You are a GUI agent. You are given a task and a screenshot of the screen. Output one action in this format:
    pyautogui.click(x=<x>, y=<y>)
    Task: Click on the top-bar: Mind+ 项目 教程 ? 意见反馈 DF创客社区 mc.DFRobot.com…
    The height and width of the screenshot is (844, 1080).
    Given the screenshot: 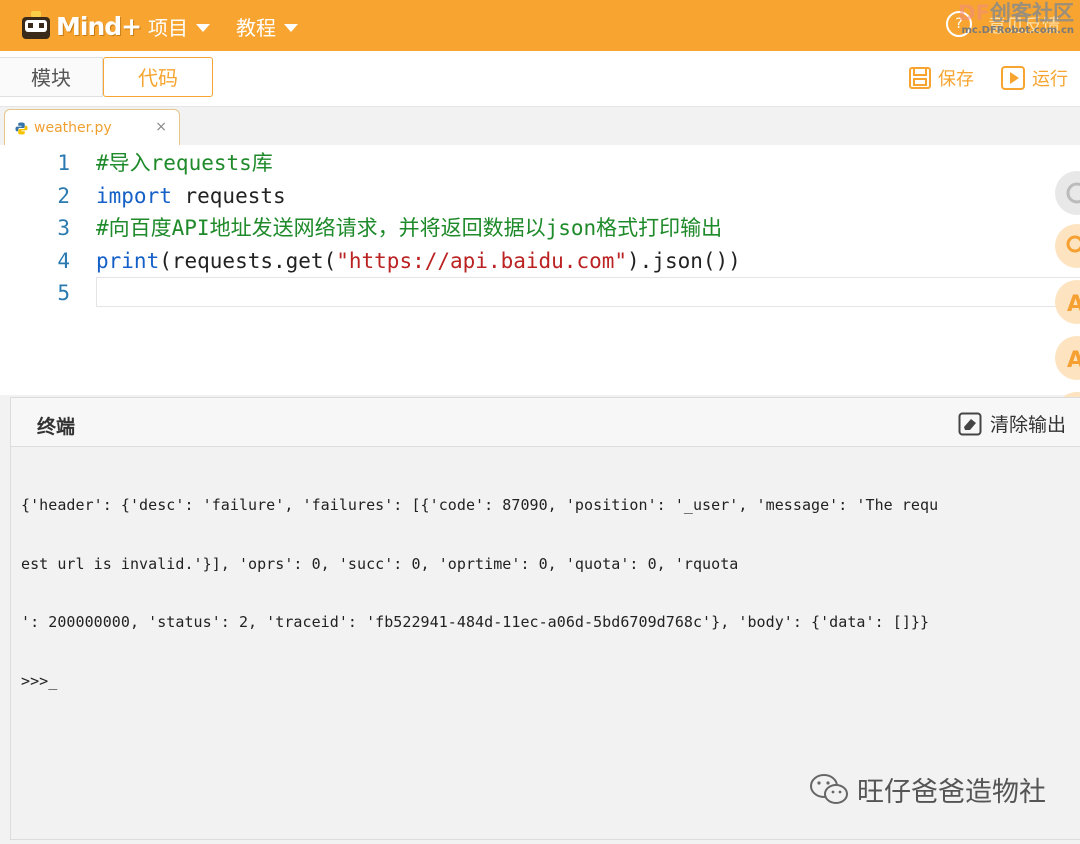 What is the action you would take?
    pyautogui.click(x=540, y=25)
    